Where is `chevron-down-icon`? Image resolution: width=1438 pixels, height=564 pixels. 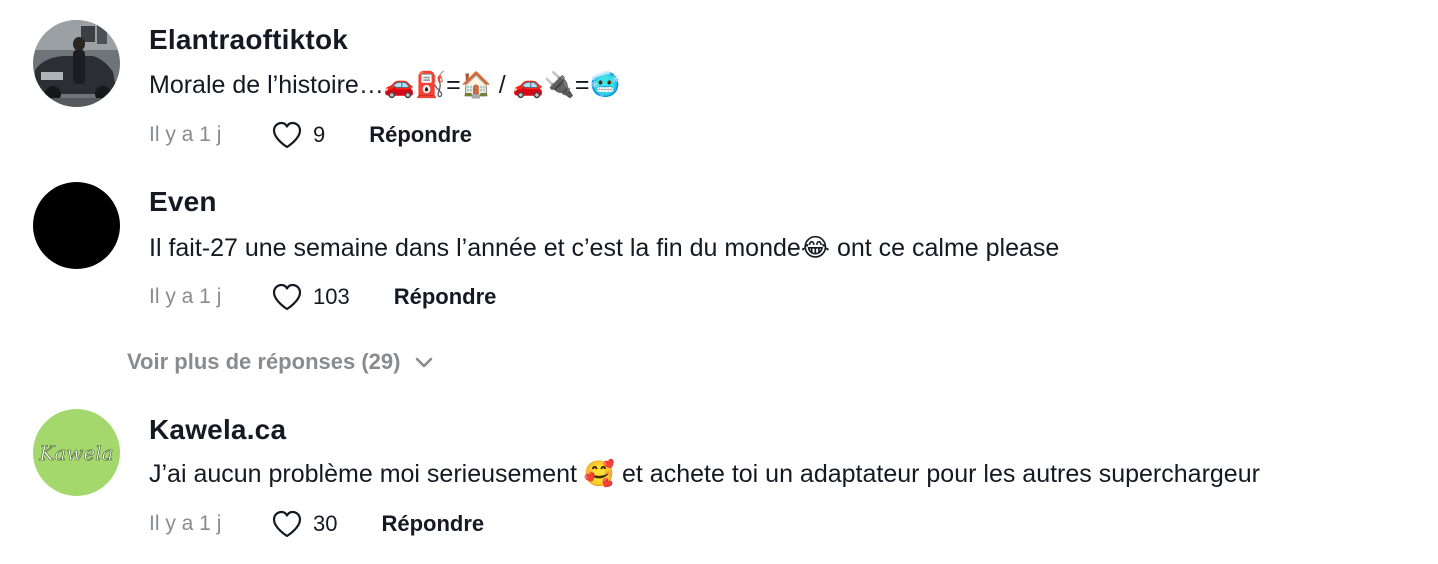 chevron-down-icon is located at coordinates (424, 362).